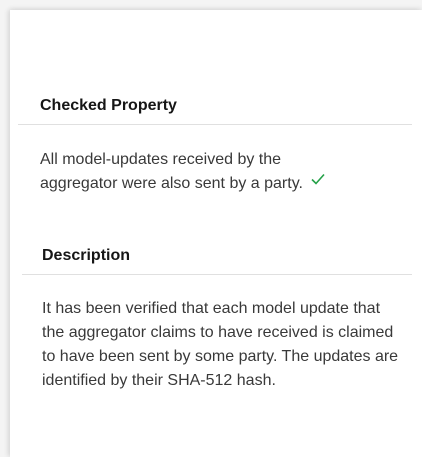 Image resolution: width=422 pixels, height=457 pixels. I want to click on checked-property-divider, so click(215, 124).